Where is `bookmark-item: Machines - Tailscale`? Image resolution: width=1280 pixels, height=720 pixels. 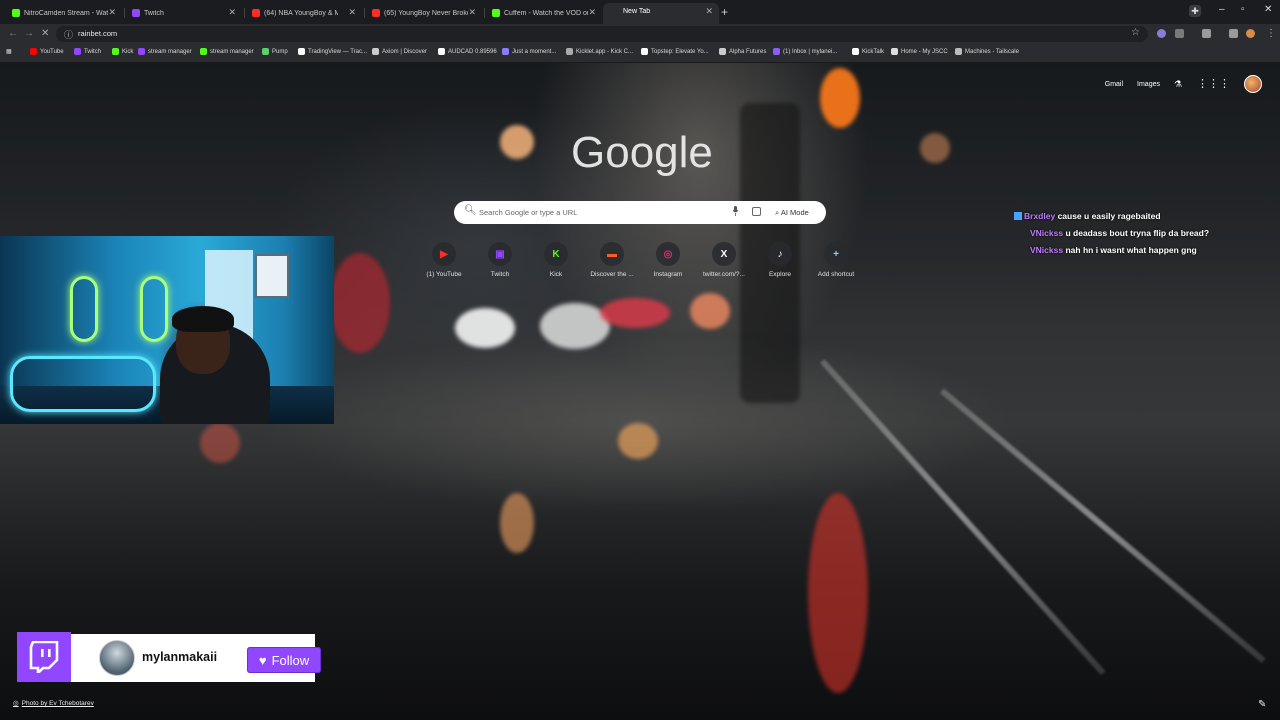
bookmark-item: Machines - Tailscale is located at coordinates (987, 51).